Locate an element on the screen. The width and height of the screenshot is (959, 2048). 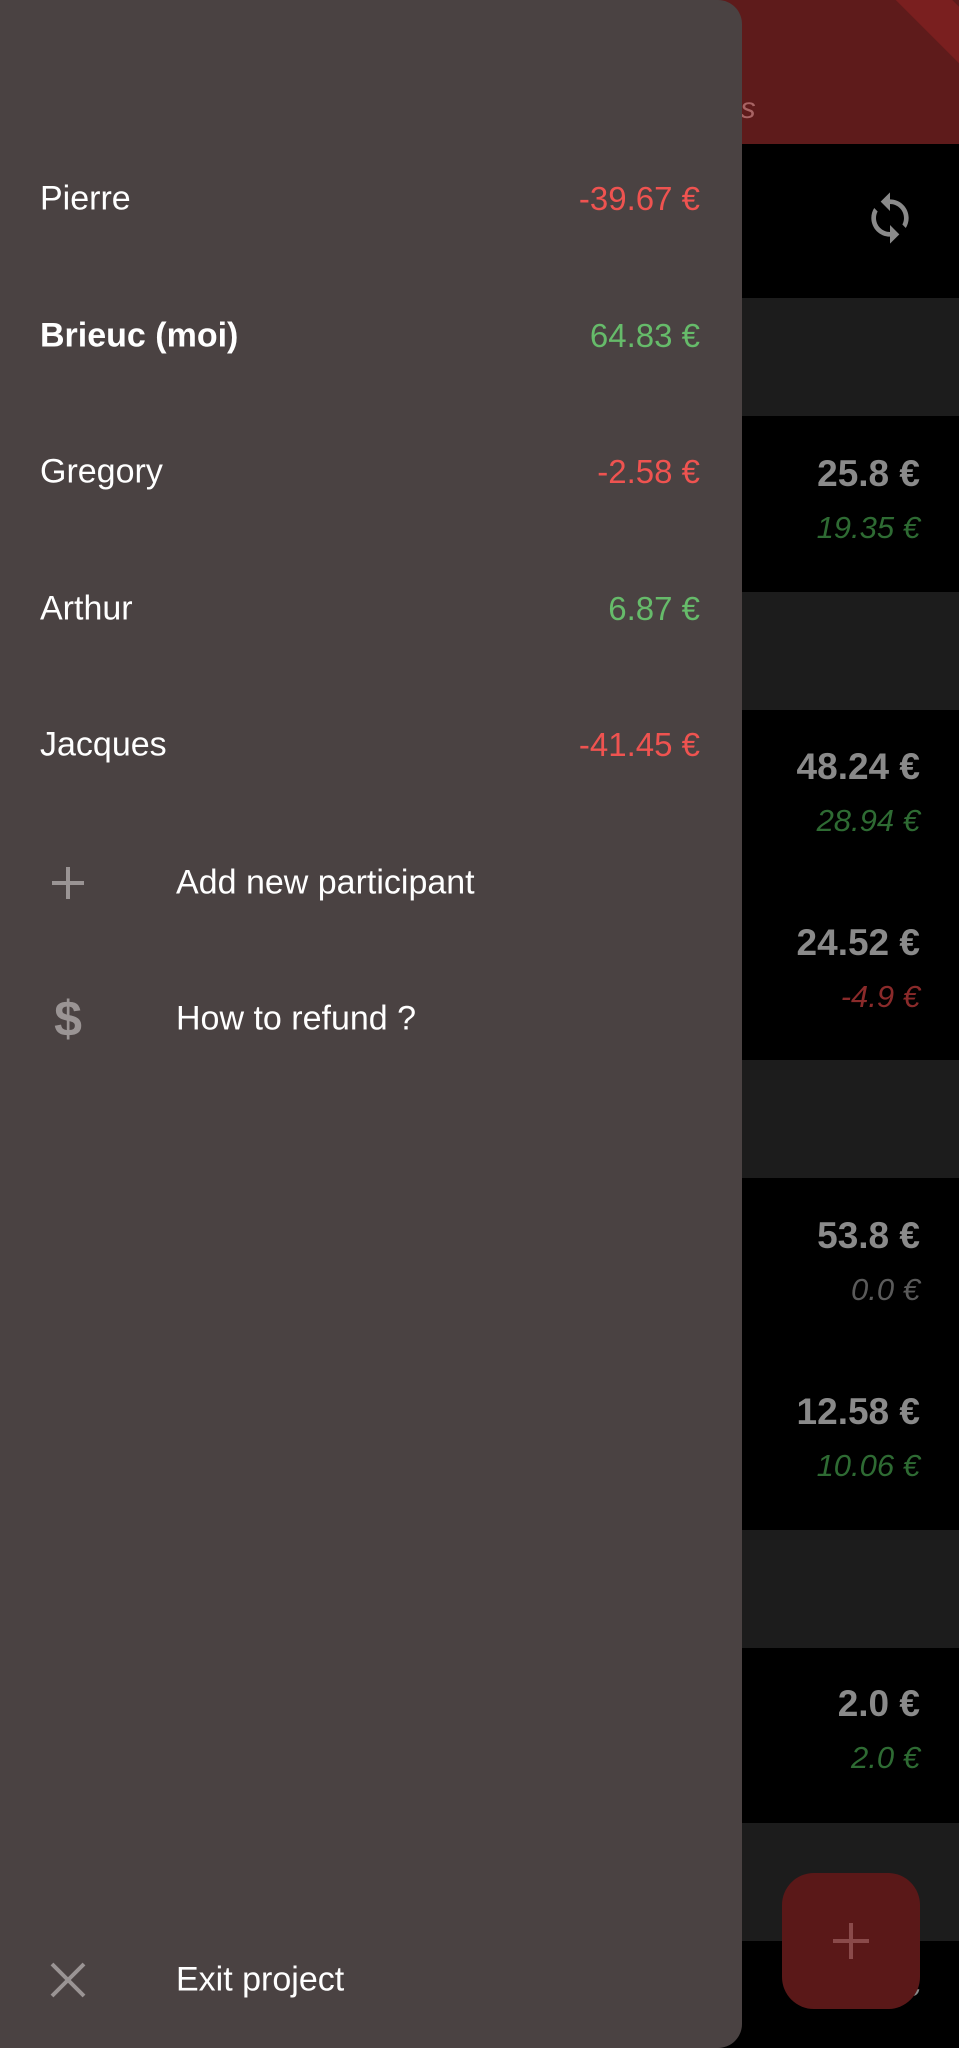
participant-balance: -39.67 € is located at coordinates (639, 198).